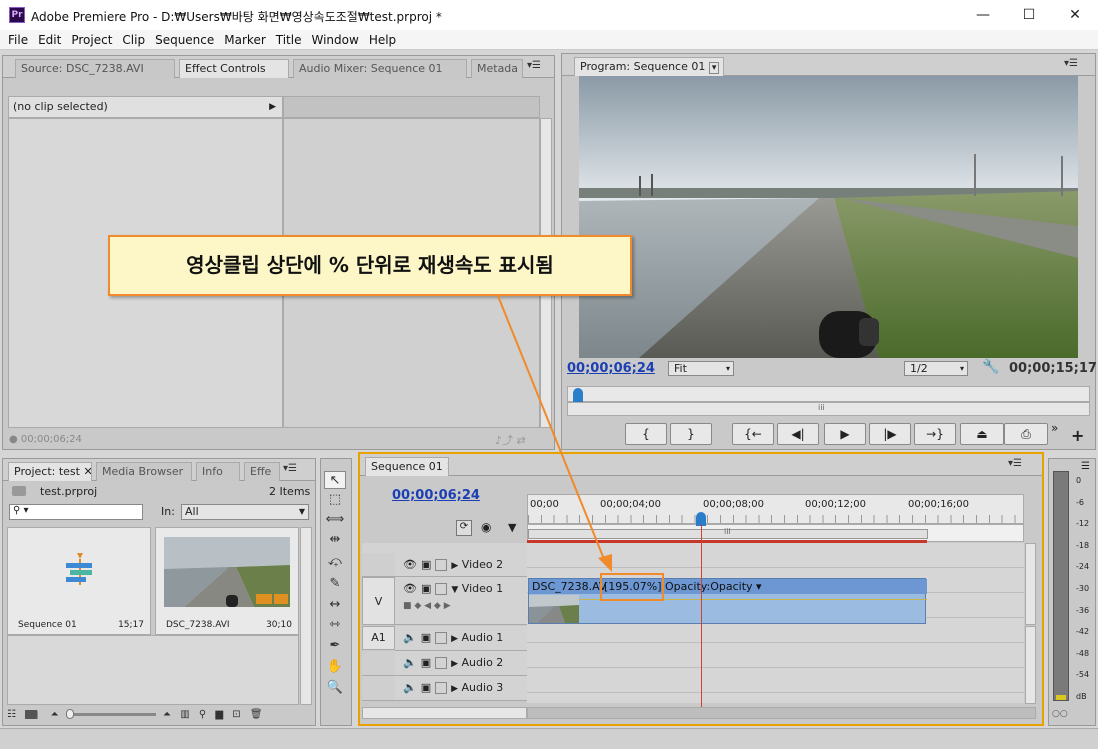  Describe the element at coordinates (1075, 15) in the screenshot. I see `close-button: ✕` at that location.